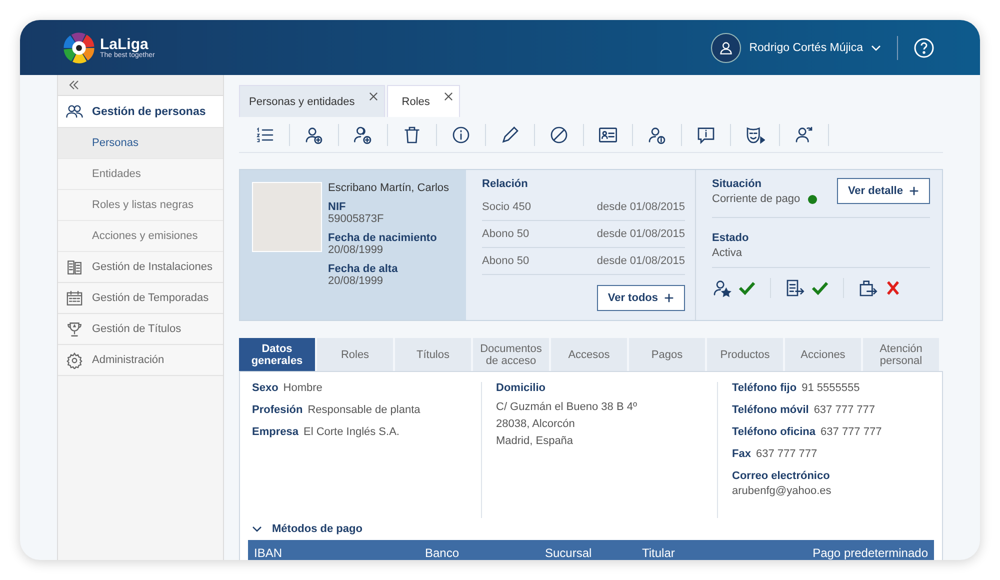 Image resolution: width=1000 pixels, height=580 pixels. I want to click on logo-icon, so click(79, 47).